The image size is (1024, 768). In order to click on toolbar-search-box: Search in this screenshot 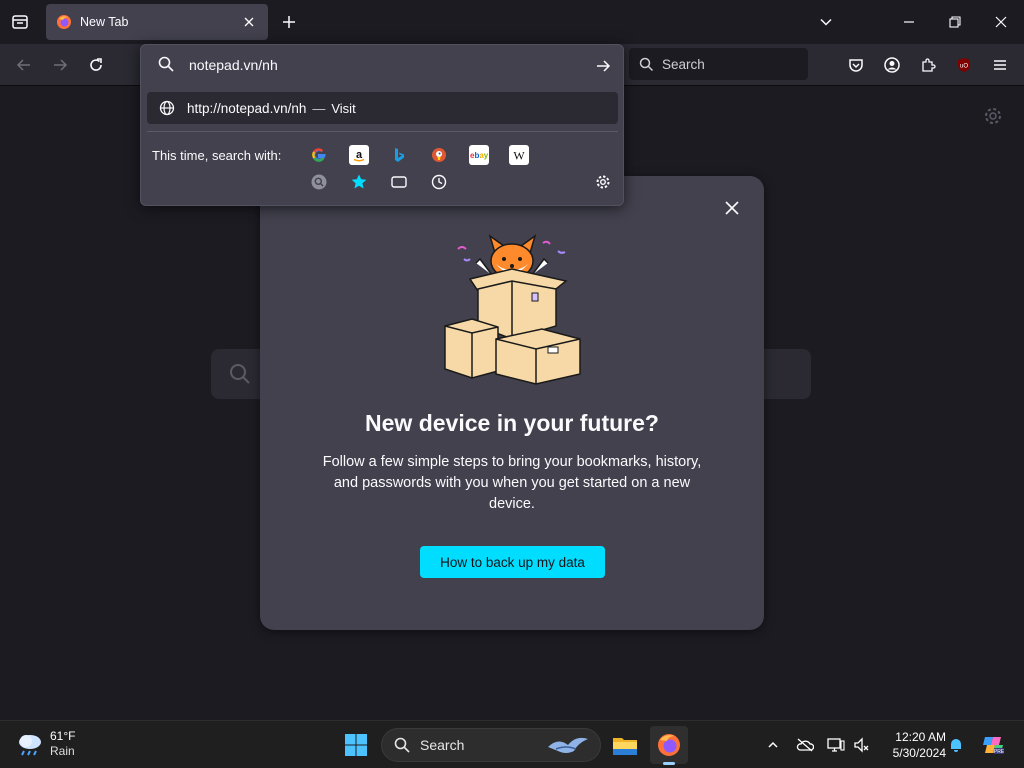, I will do `click(718, 64)`.